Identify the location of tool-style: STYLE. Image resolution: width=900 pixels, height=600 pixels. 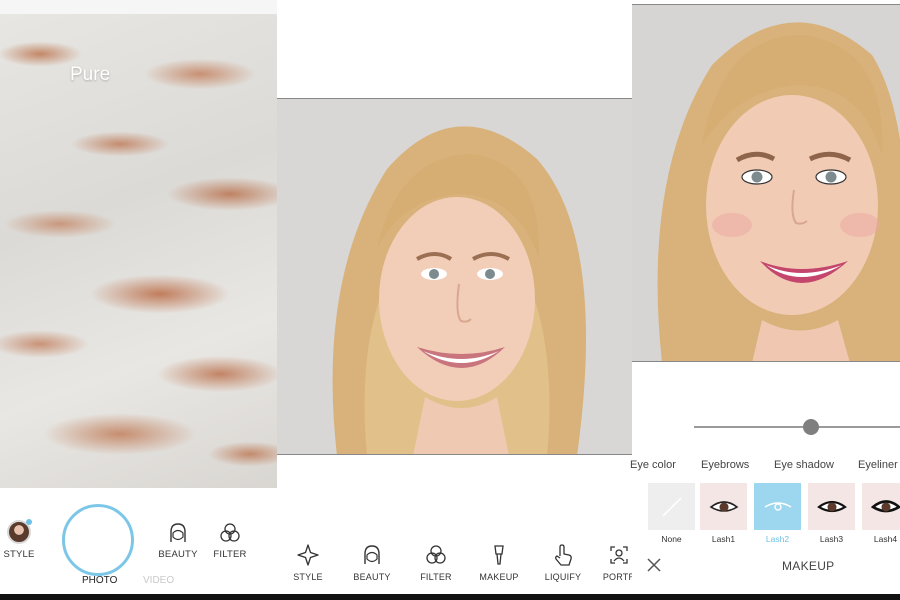
(308, 563).